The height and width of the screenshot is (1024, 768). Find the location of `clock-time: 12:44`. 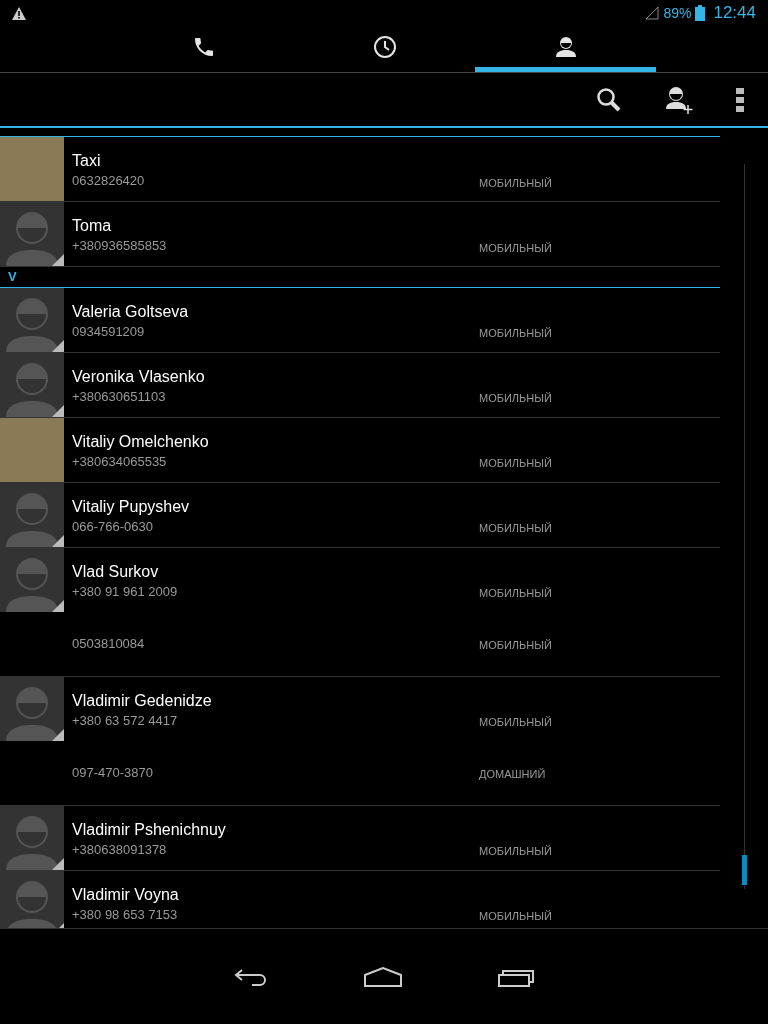

clock-time: 12:44 is located at coordinates (734, 13).